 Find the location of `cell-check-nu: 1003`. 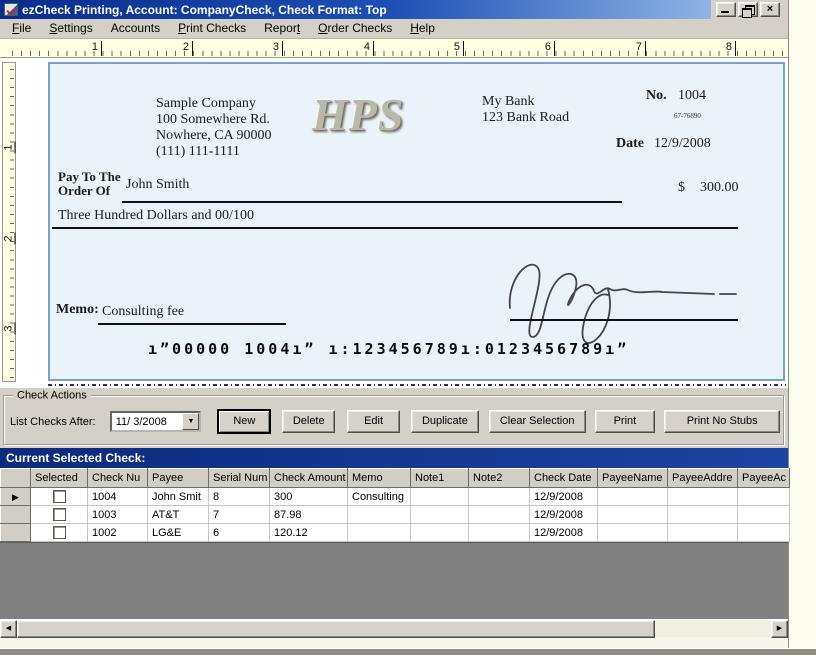

cell-check-nu: 1003 is located at coordinates (117, 514).